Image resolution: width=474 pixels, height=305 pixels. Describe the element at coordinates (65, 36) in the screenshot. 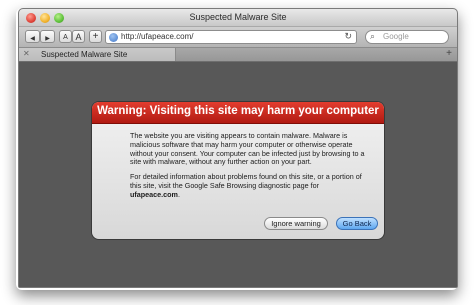

I see `text-smaller-button: A` at that location.